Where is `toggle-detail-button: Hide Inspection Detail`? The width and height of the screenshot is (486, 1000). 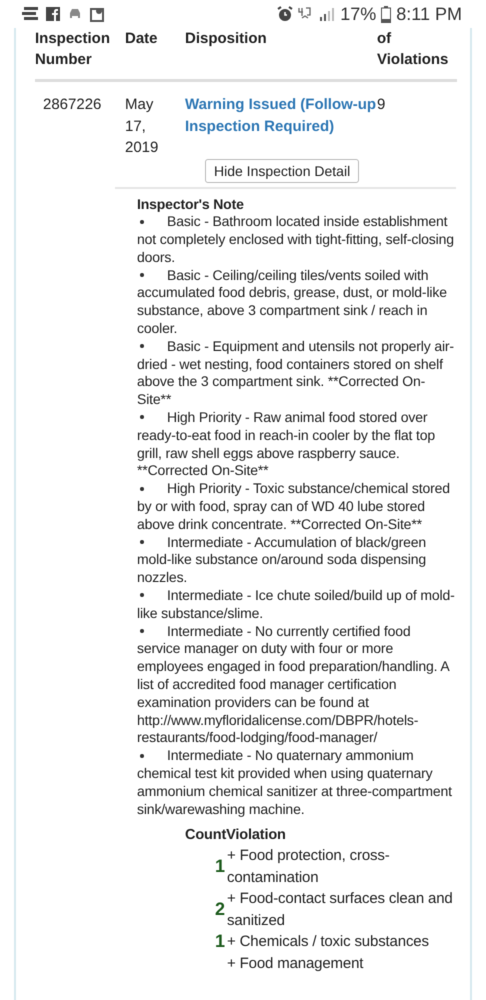
toggle-detail-button: Hide Inspection Detail is located at coordinates (282, 170).